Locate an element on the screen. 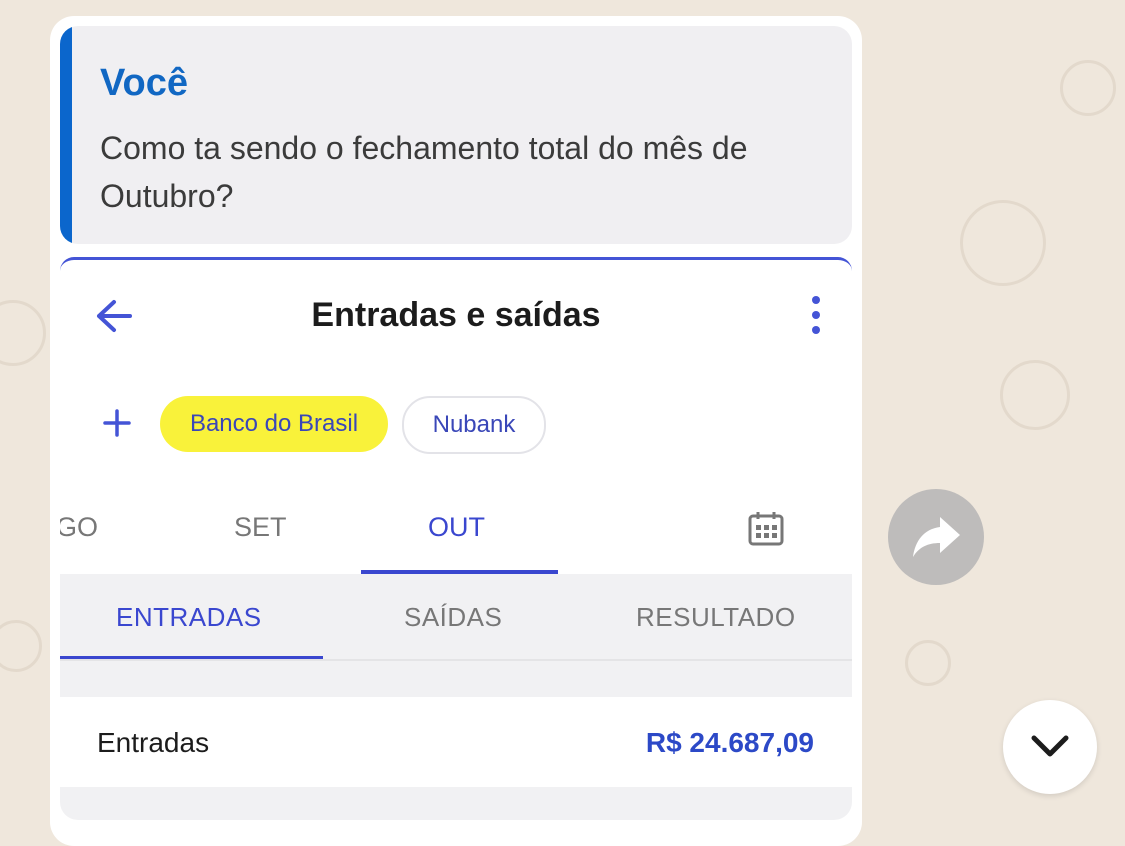 Image resolution: width=1125 pixels, height=846 pixels. quote-author: Você is located at coordinates (144, 83).